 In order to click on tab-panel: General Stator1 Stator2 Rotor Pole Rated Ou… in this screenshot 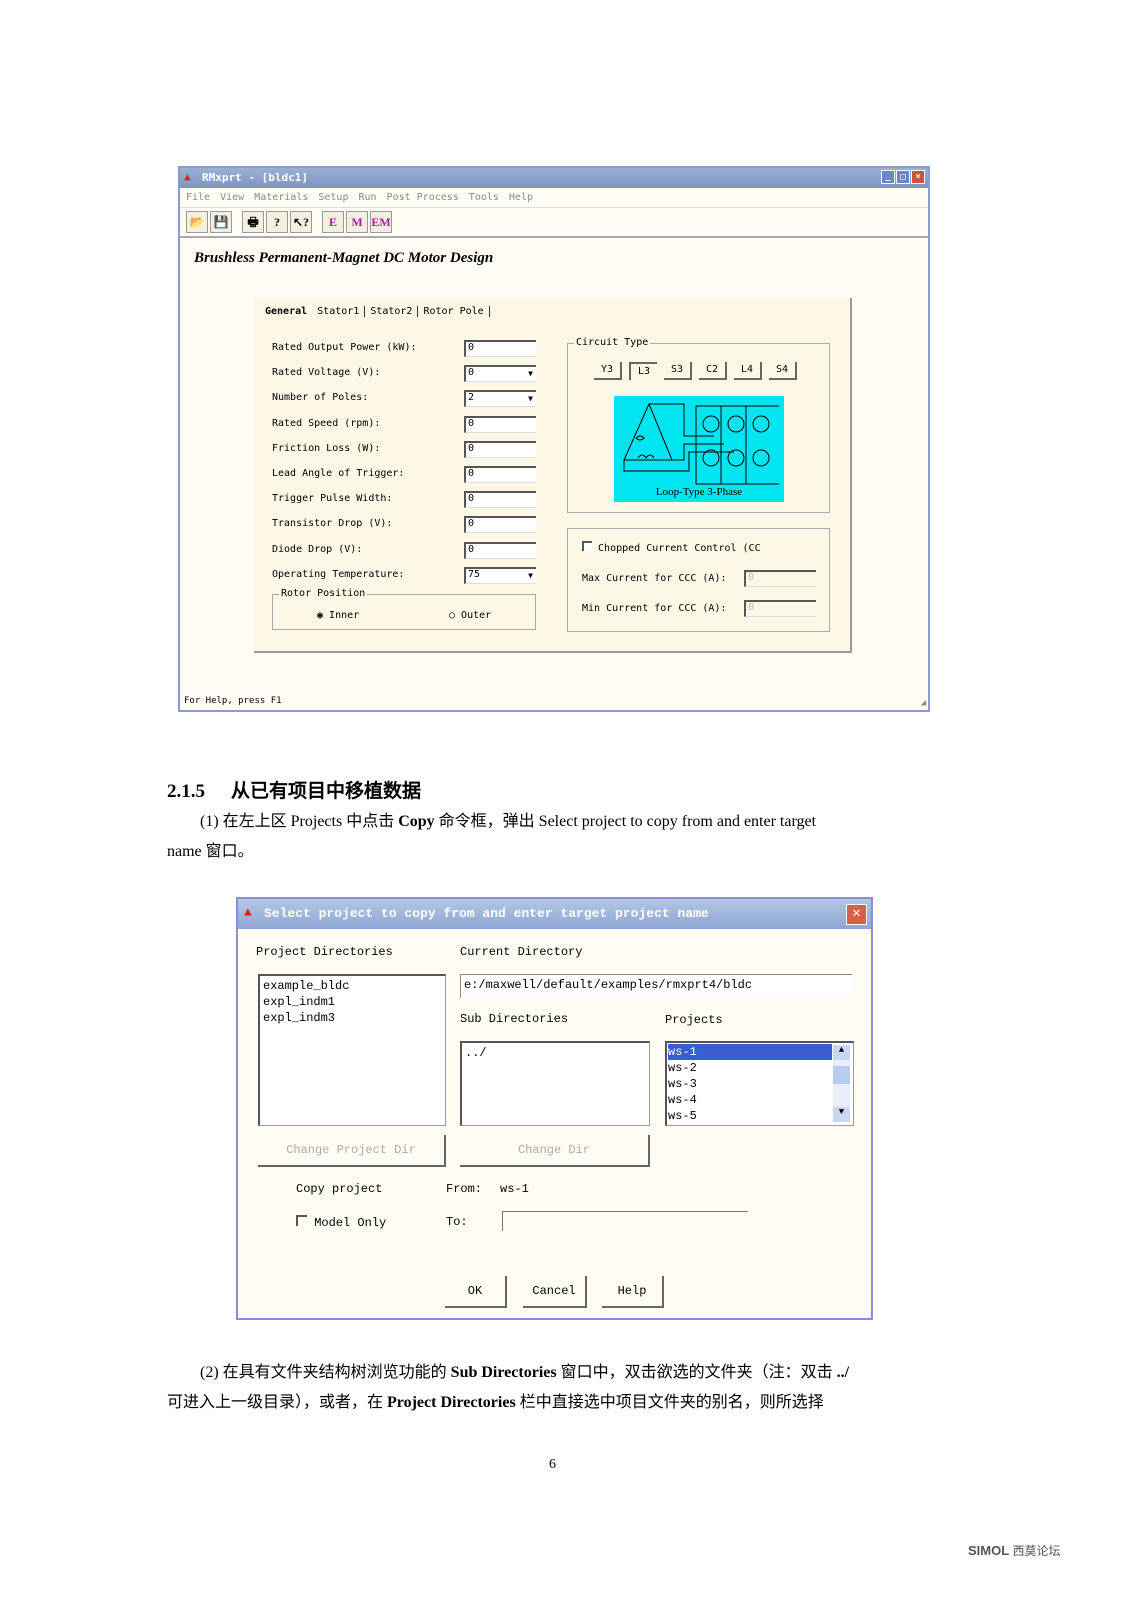, I will do `click(553, 475)`.